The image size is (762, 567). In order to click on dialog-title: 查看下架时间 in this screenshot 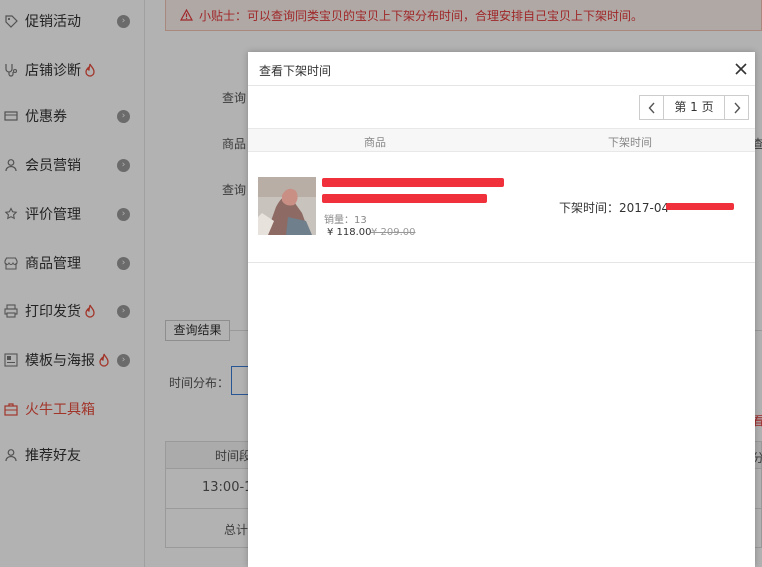, I will do `click(295, 71)`.